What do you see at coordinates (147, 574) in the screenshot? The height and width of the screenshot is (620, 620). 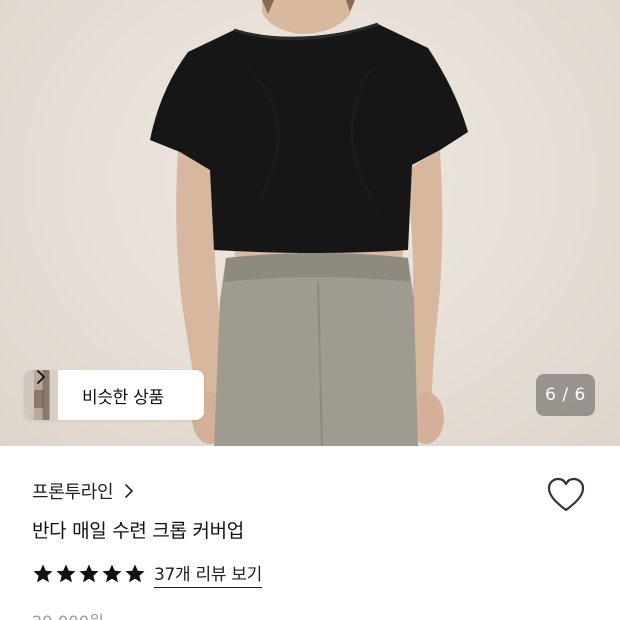 I see `rating-row: 37개 리뷰 보기` at bounding box center [147, 574].